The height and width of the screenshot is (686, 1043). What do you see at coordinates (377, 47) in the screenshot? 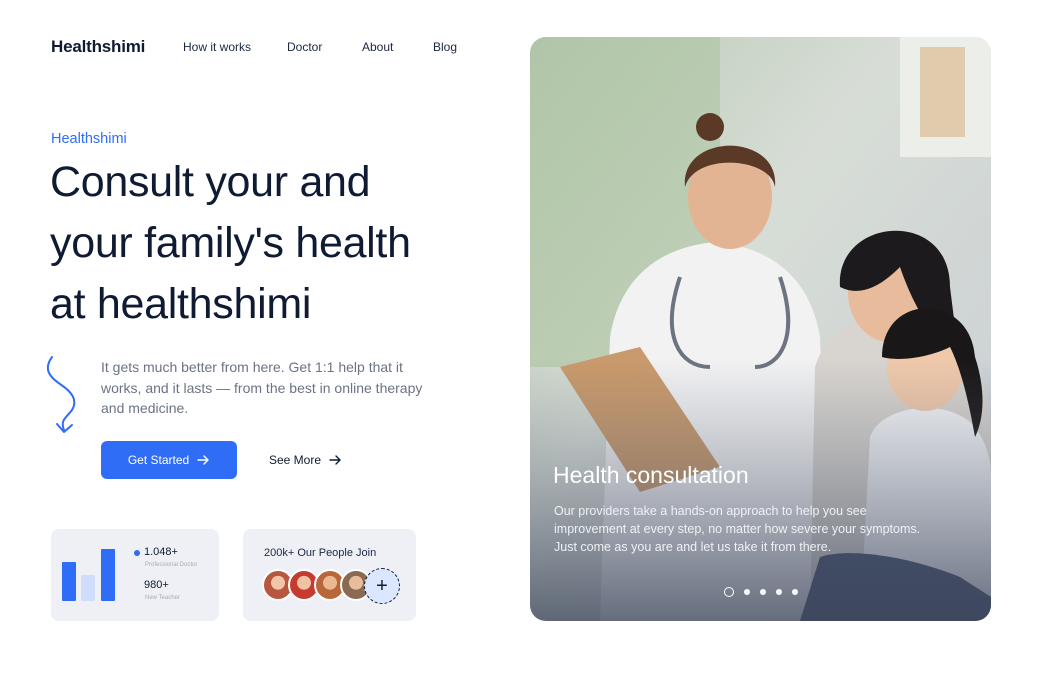
I see `nav-link-about: About` at bounding box center [377, 47].